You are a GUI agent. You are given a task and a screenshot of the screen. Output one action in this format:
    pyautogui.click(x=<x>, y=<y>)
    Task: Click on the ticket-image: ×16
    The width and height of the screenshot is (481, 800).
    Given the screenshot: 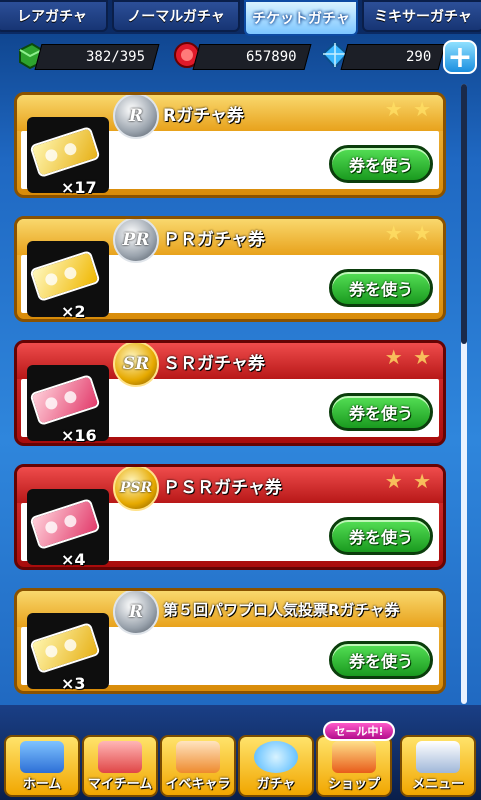 What is the action you would take?
    pyautogui.click(x=68, y=404)
    